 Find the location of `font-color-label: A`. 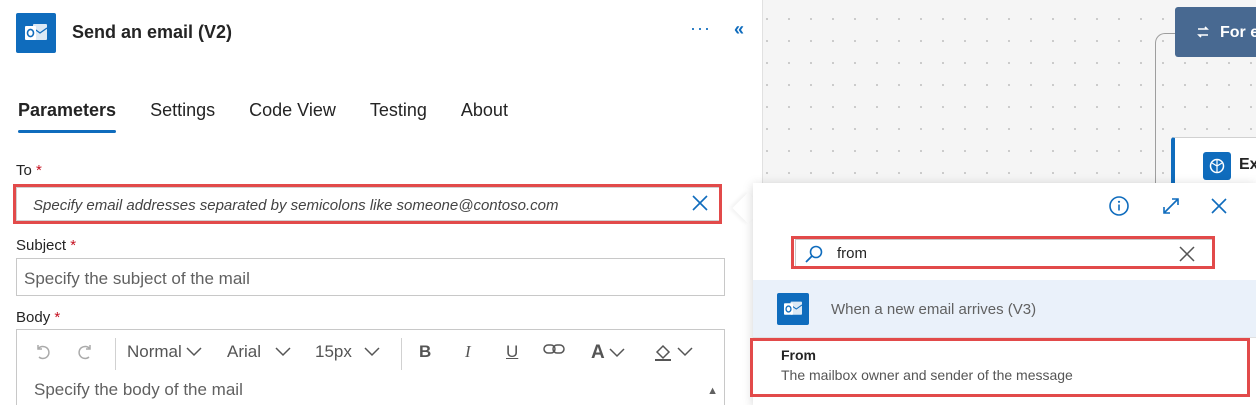

font-color-label: A is located at coordinates (598, 352).